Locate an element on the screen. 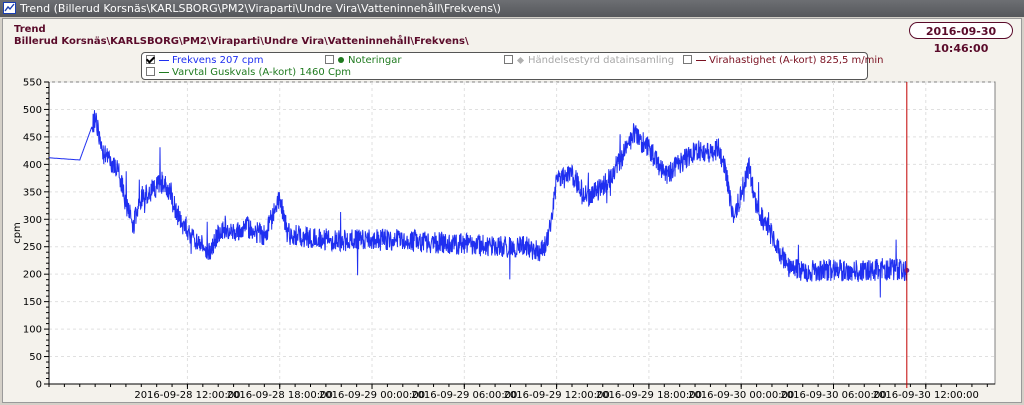 The image size is (1024, 405). x-tick-label: 2016-09-30 00:00:00 is located at coordinates (741, 395).